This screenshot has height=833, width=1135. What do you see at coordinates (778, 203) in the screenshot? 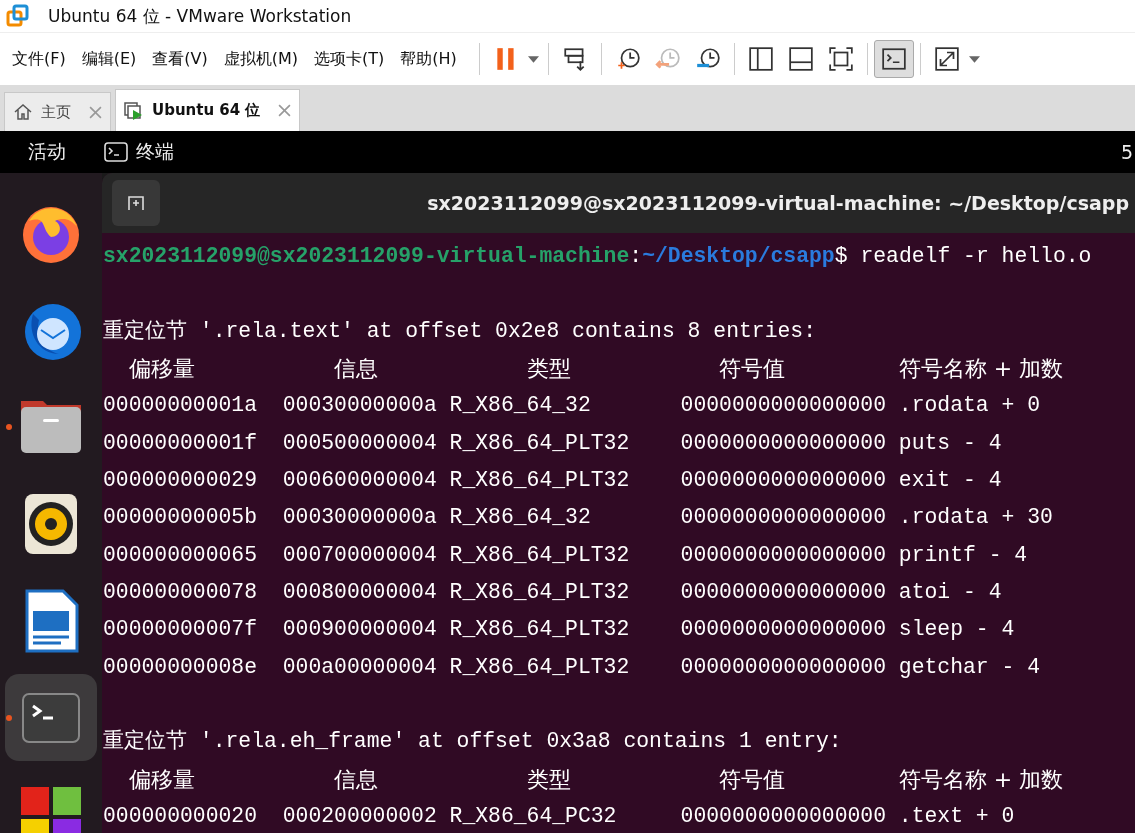
I see `terminal-title: sx2023112099@sx2023112099-virtual-machine: ~/Desktop/csapp` at bounding box center [778, 203].